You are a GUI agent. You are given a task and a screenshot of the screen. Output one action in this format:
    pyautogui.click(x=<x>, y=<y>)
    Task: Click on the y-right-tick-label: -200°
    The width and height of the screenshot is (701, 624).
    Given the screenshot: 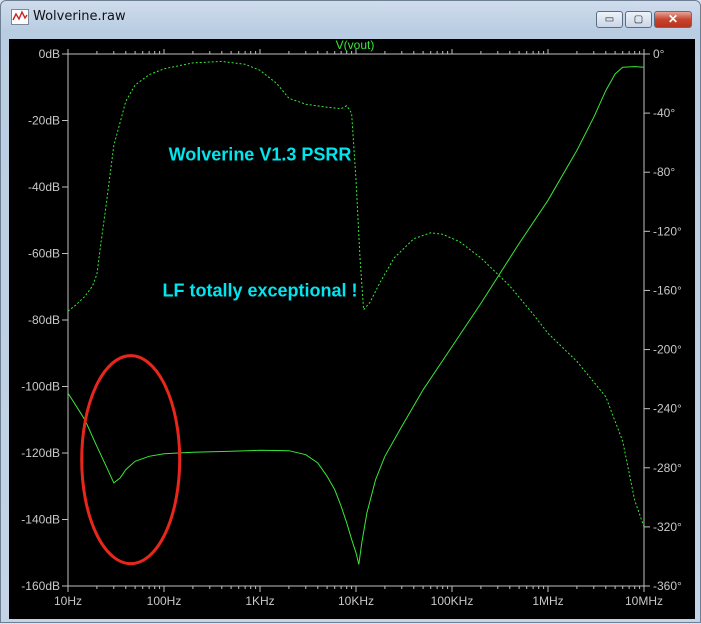 What is the action you would take?
    pyautogui.click(x=667, y=350)
    